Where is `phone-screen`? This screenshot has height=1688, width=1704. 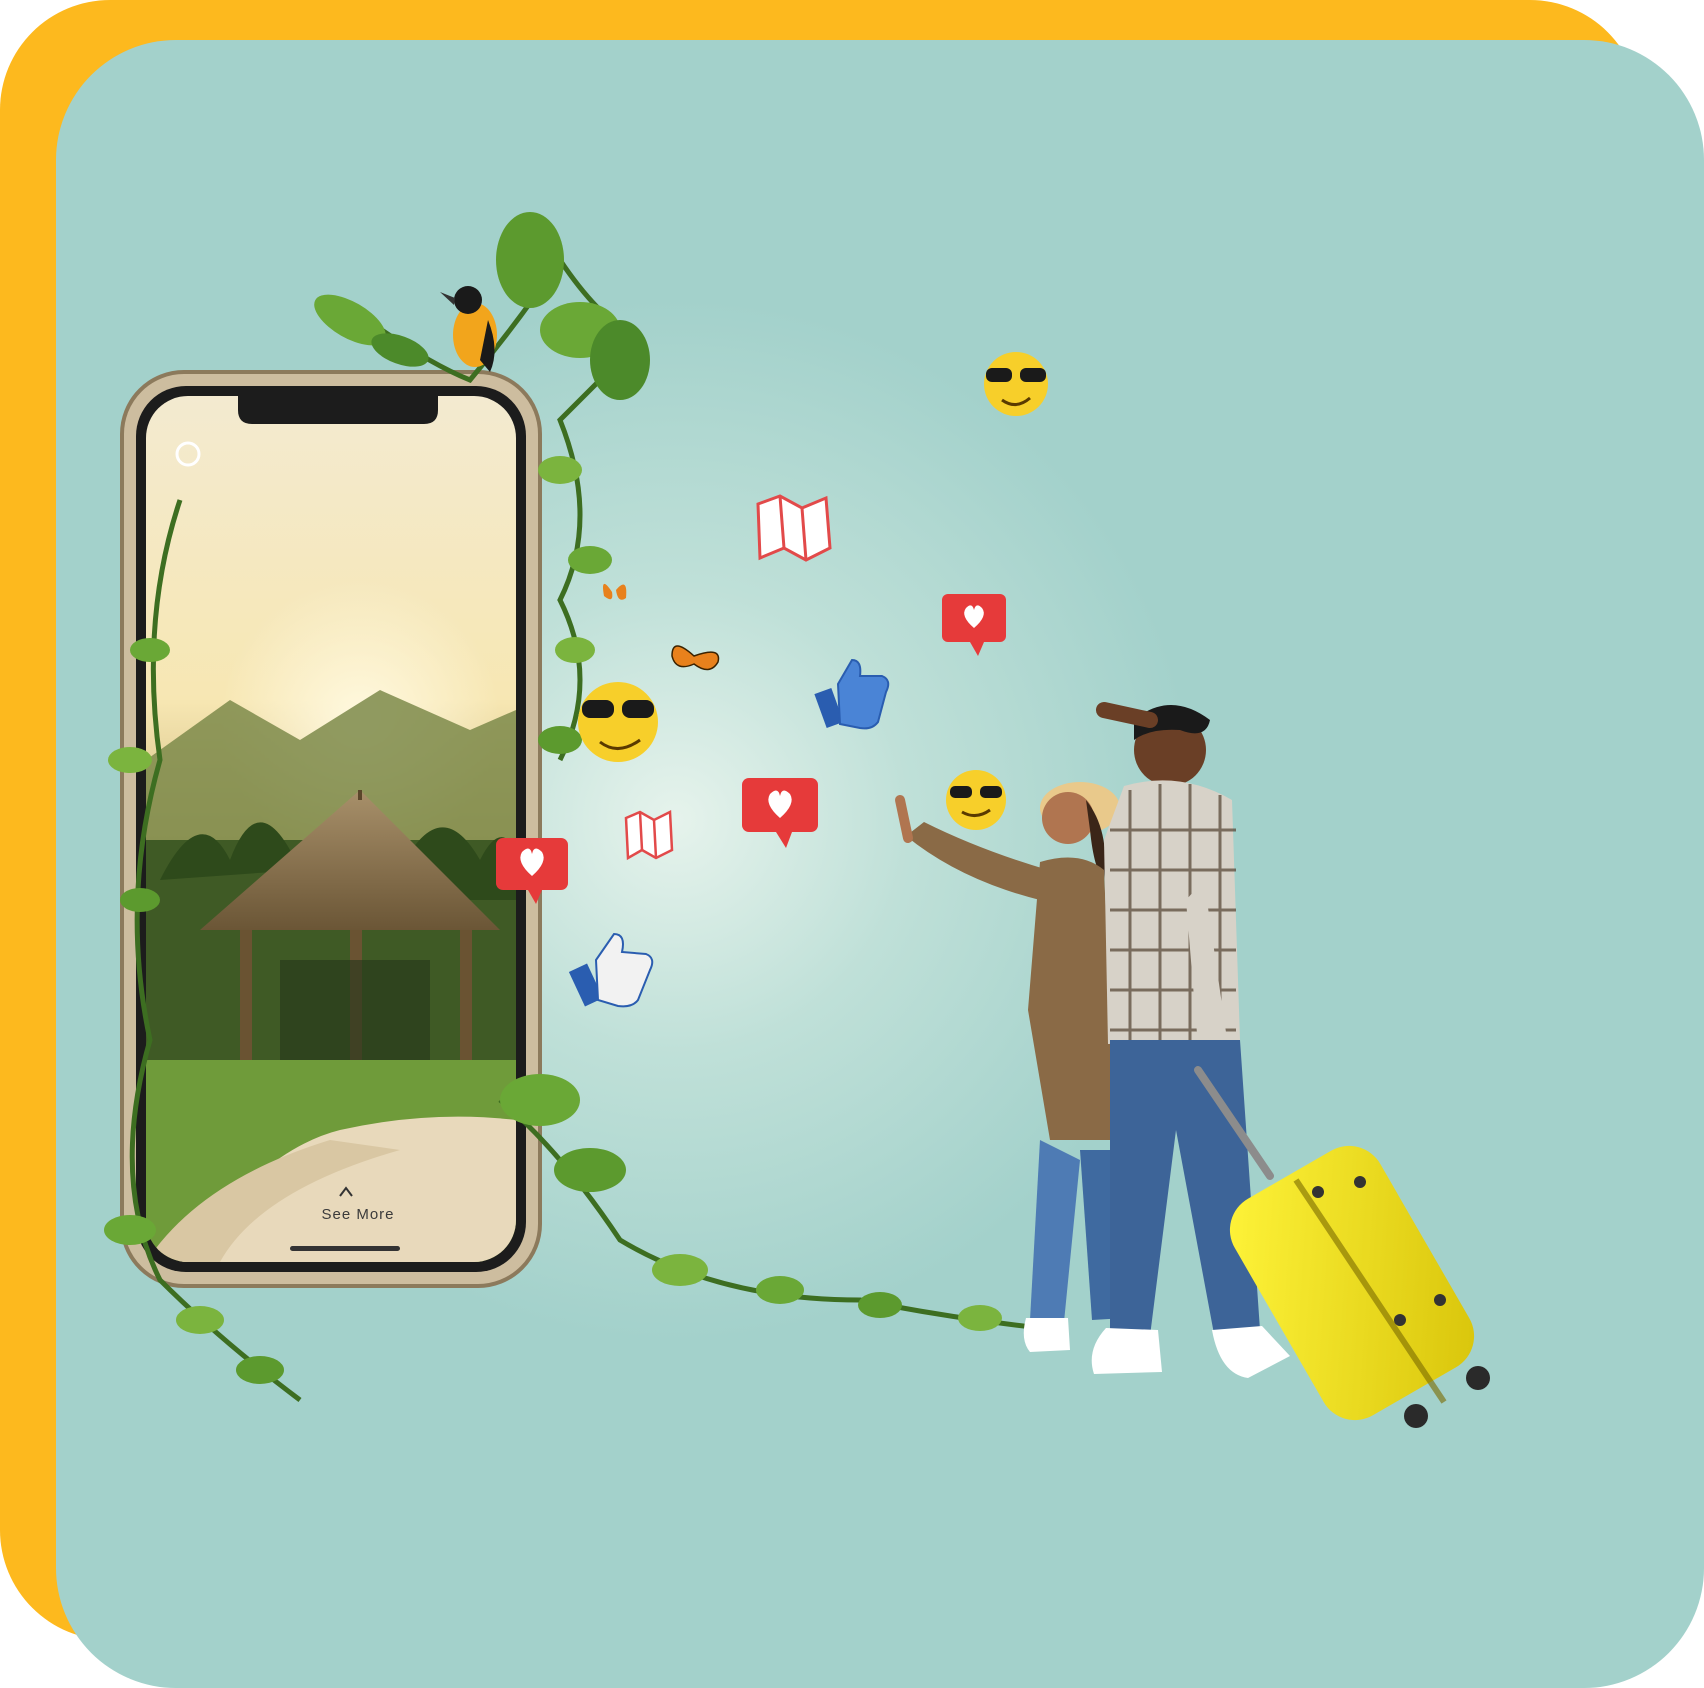
phone-screen is located at coordinates (331, 829).